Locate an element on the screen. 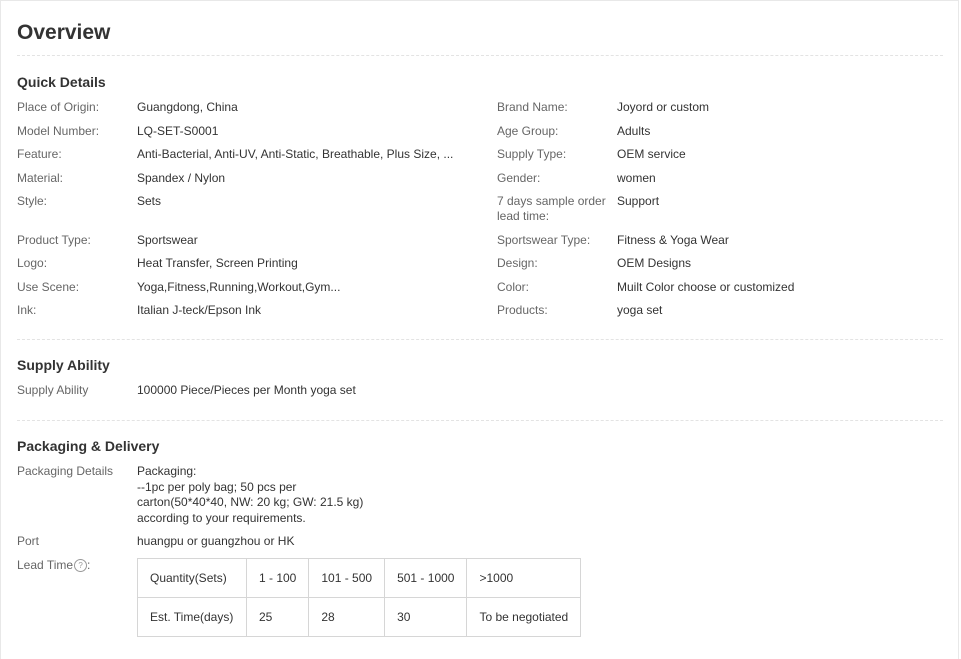  supply-ability-value: 100000 Piece/Pieces per Month yoga set is located at coordinates (246, 390).